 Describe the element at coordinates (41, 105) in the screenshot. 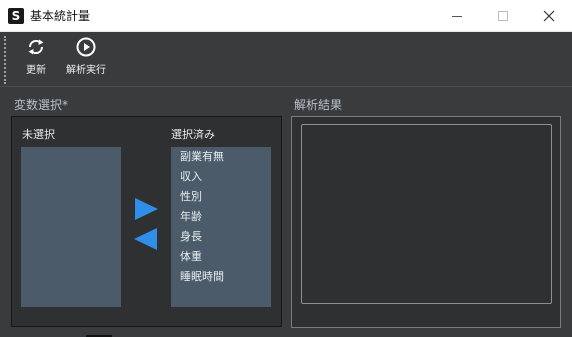

I see `variable-selection-title: 変数選択*` at that location.